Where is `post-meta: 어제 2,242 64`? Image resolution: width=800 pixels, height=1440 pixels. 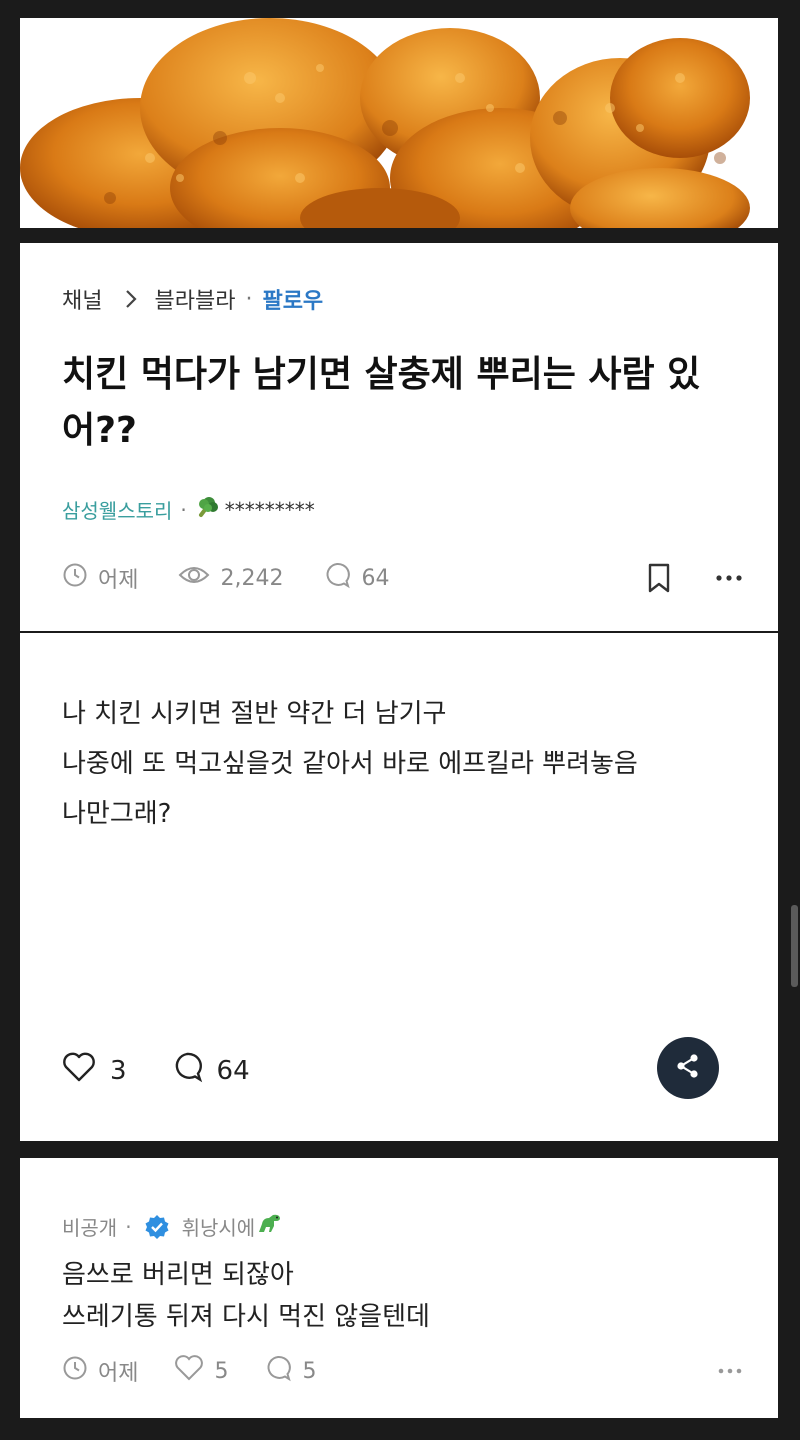 post-meta: 어제 2,242 64 is located at coordinates (402, 578).